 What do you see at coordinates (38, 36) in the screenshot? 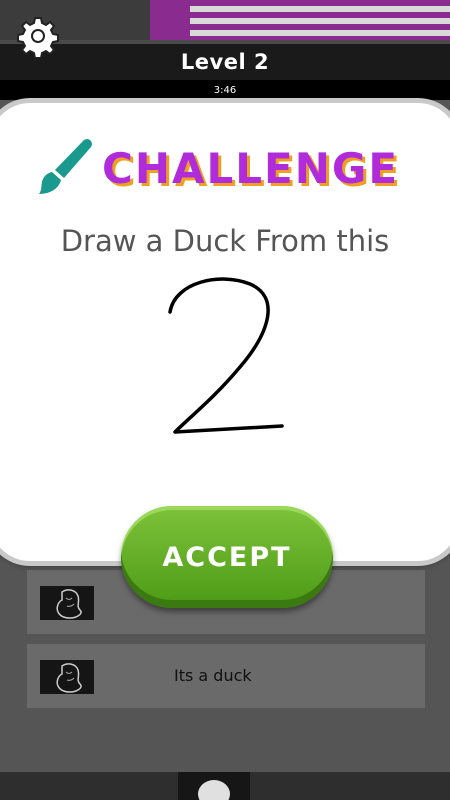
I see `gear-icon` at bounding box center [38, 36].